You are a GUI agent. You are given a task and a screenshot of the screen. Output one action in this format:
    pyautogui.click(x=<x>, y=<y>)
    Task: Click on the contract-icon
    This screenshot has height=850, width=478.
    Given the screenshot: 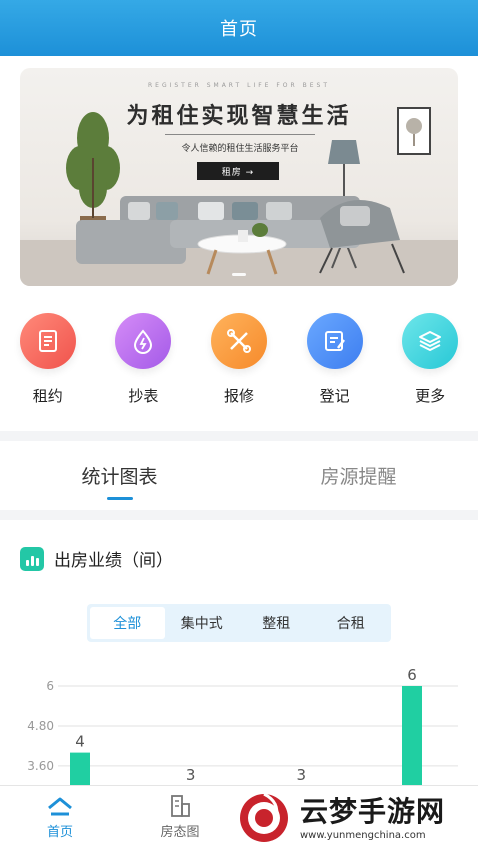 What is the action you would take?
    pyautogui.click(x=47, y=341)
    